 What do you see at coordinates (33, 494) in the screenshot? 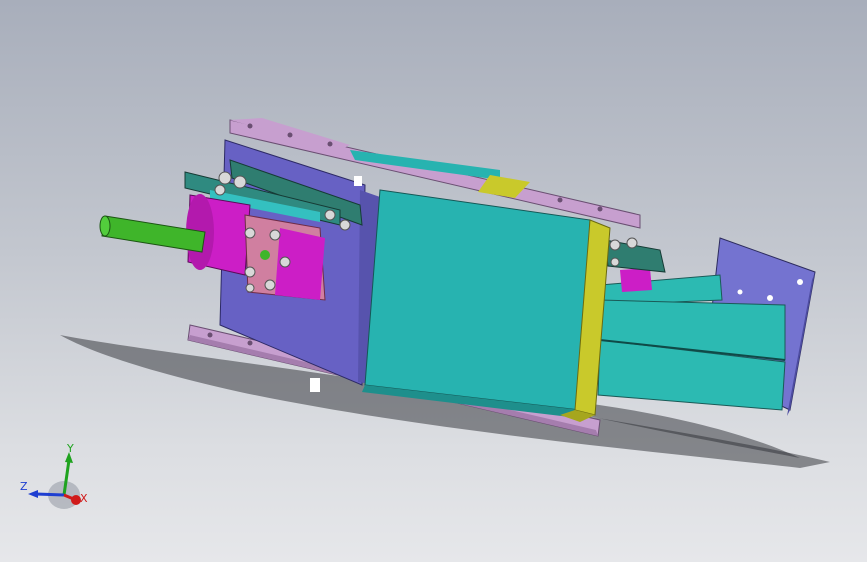
I see `z-axis-arrow` at bounding box center [33, 494].